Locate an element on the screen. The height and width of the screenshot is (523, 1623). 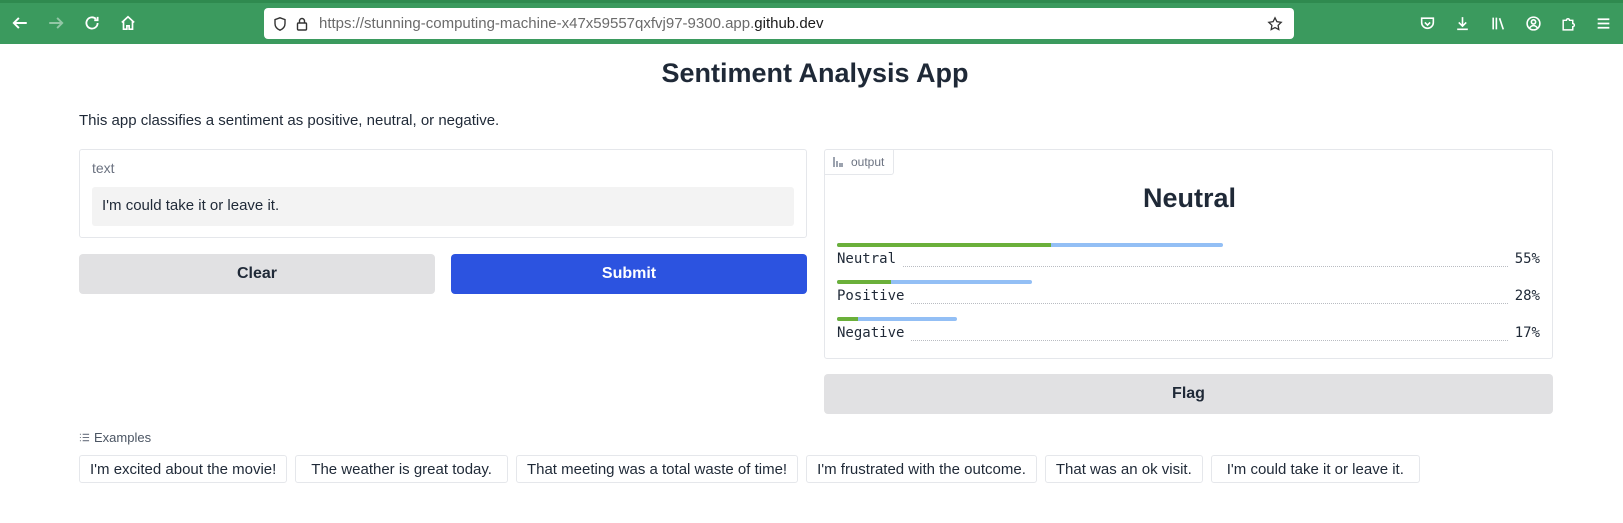
example-item: That meeting was a total waste of time! is located at coordinates (657, 469).